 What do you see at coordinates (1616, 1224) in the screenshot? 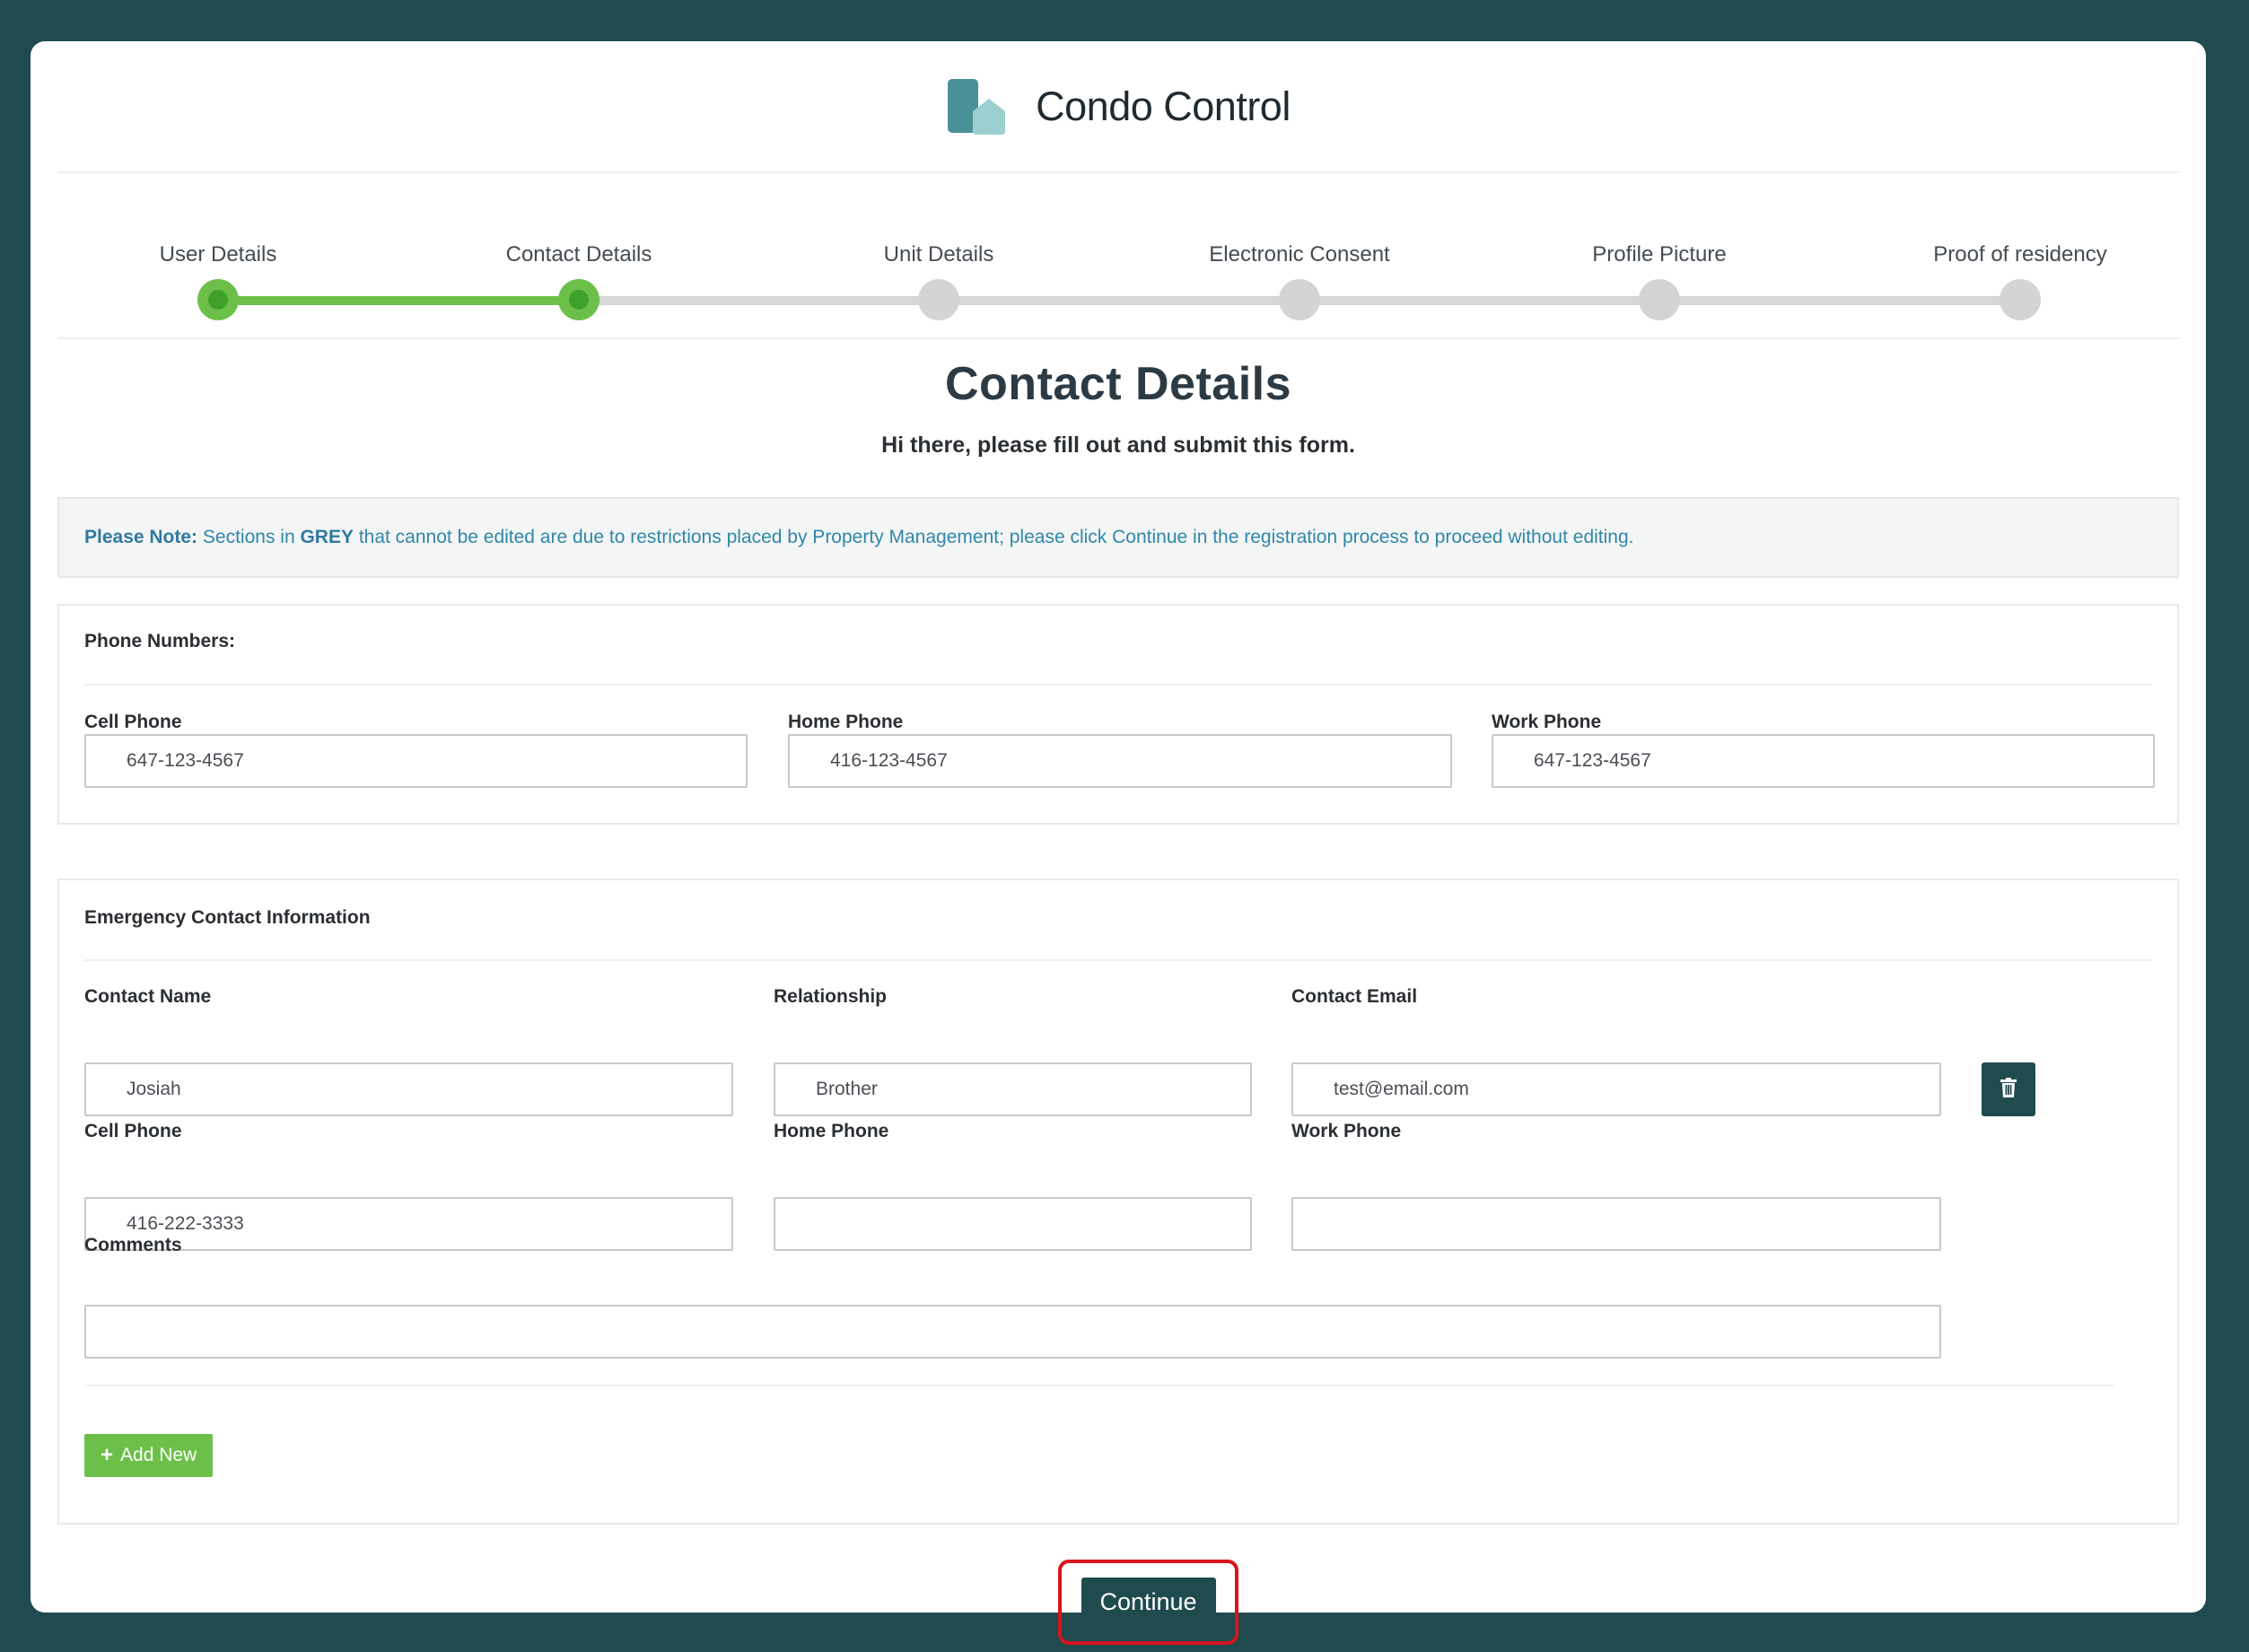
I see `emergency-work-phone-input` at bounding box center [1616, 1224].